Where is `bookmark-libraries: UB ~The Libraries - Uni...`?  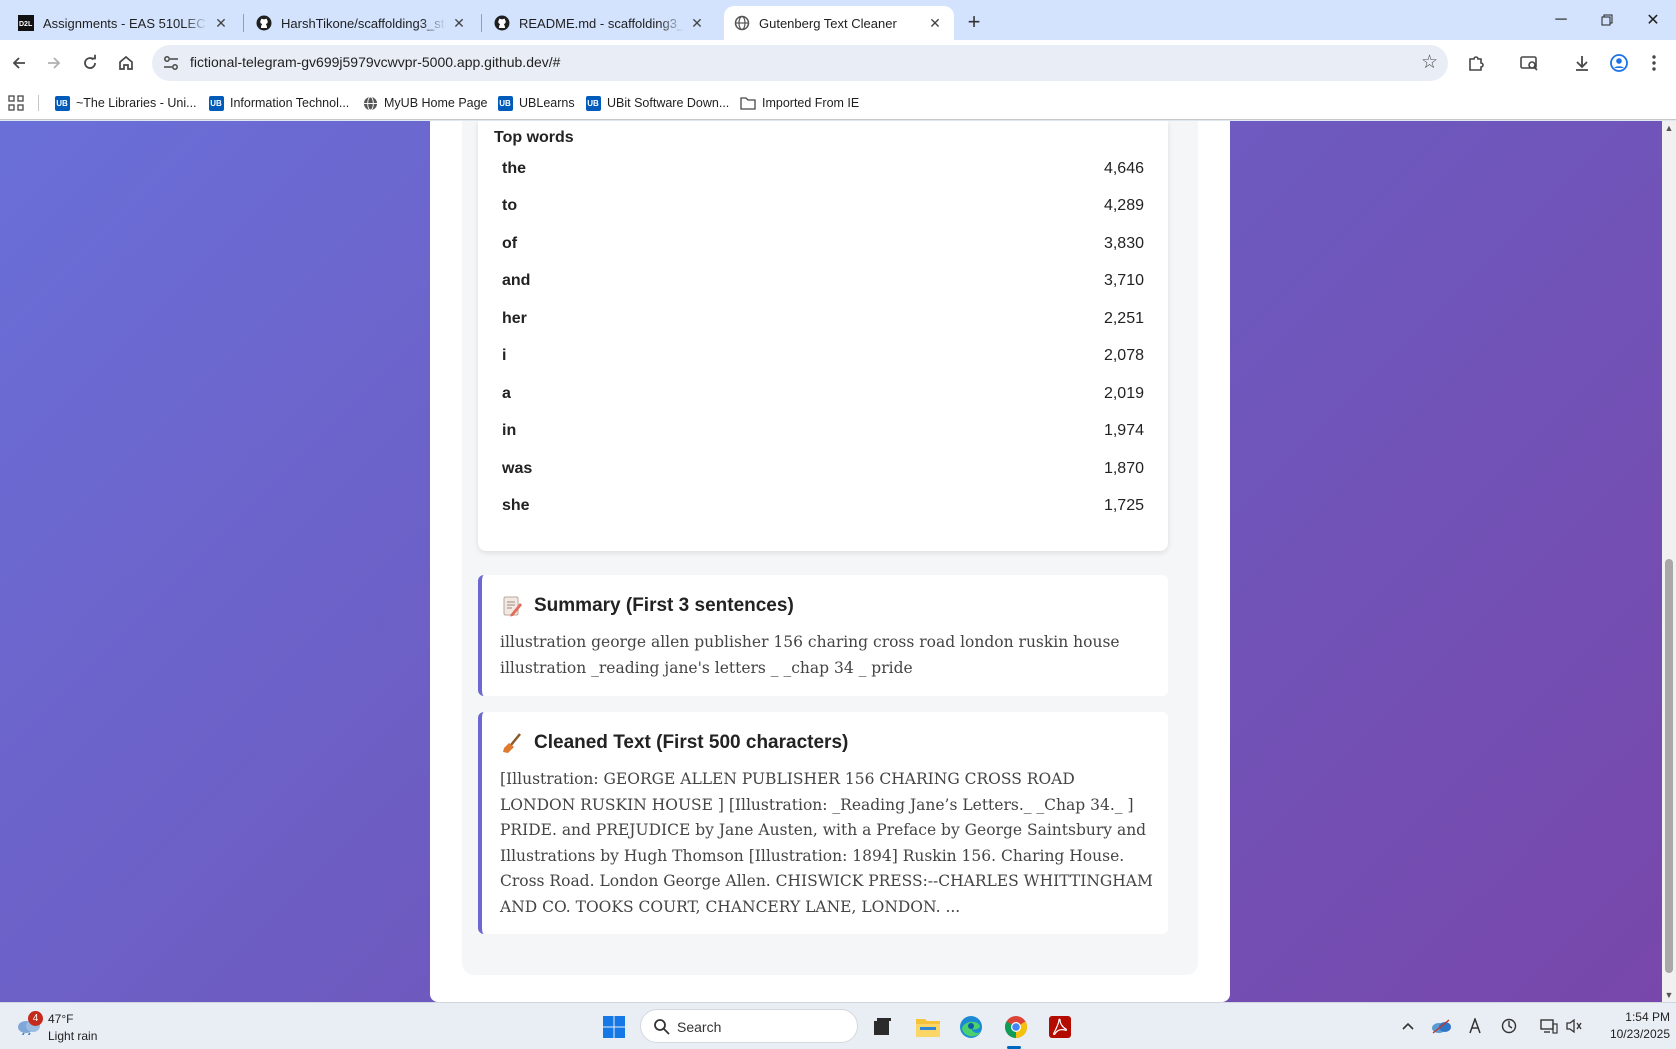
bookmark-libraries: UB ~The Libraries - Uni... is located at coordinates (125, 103).